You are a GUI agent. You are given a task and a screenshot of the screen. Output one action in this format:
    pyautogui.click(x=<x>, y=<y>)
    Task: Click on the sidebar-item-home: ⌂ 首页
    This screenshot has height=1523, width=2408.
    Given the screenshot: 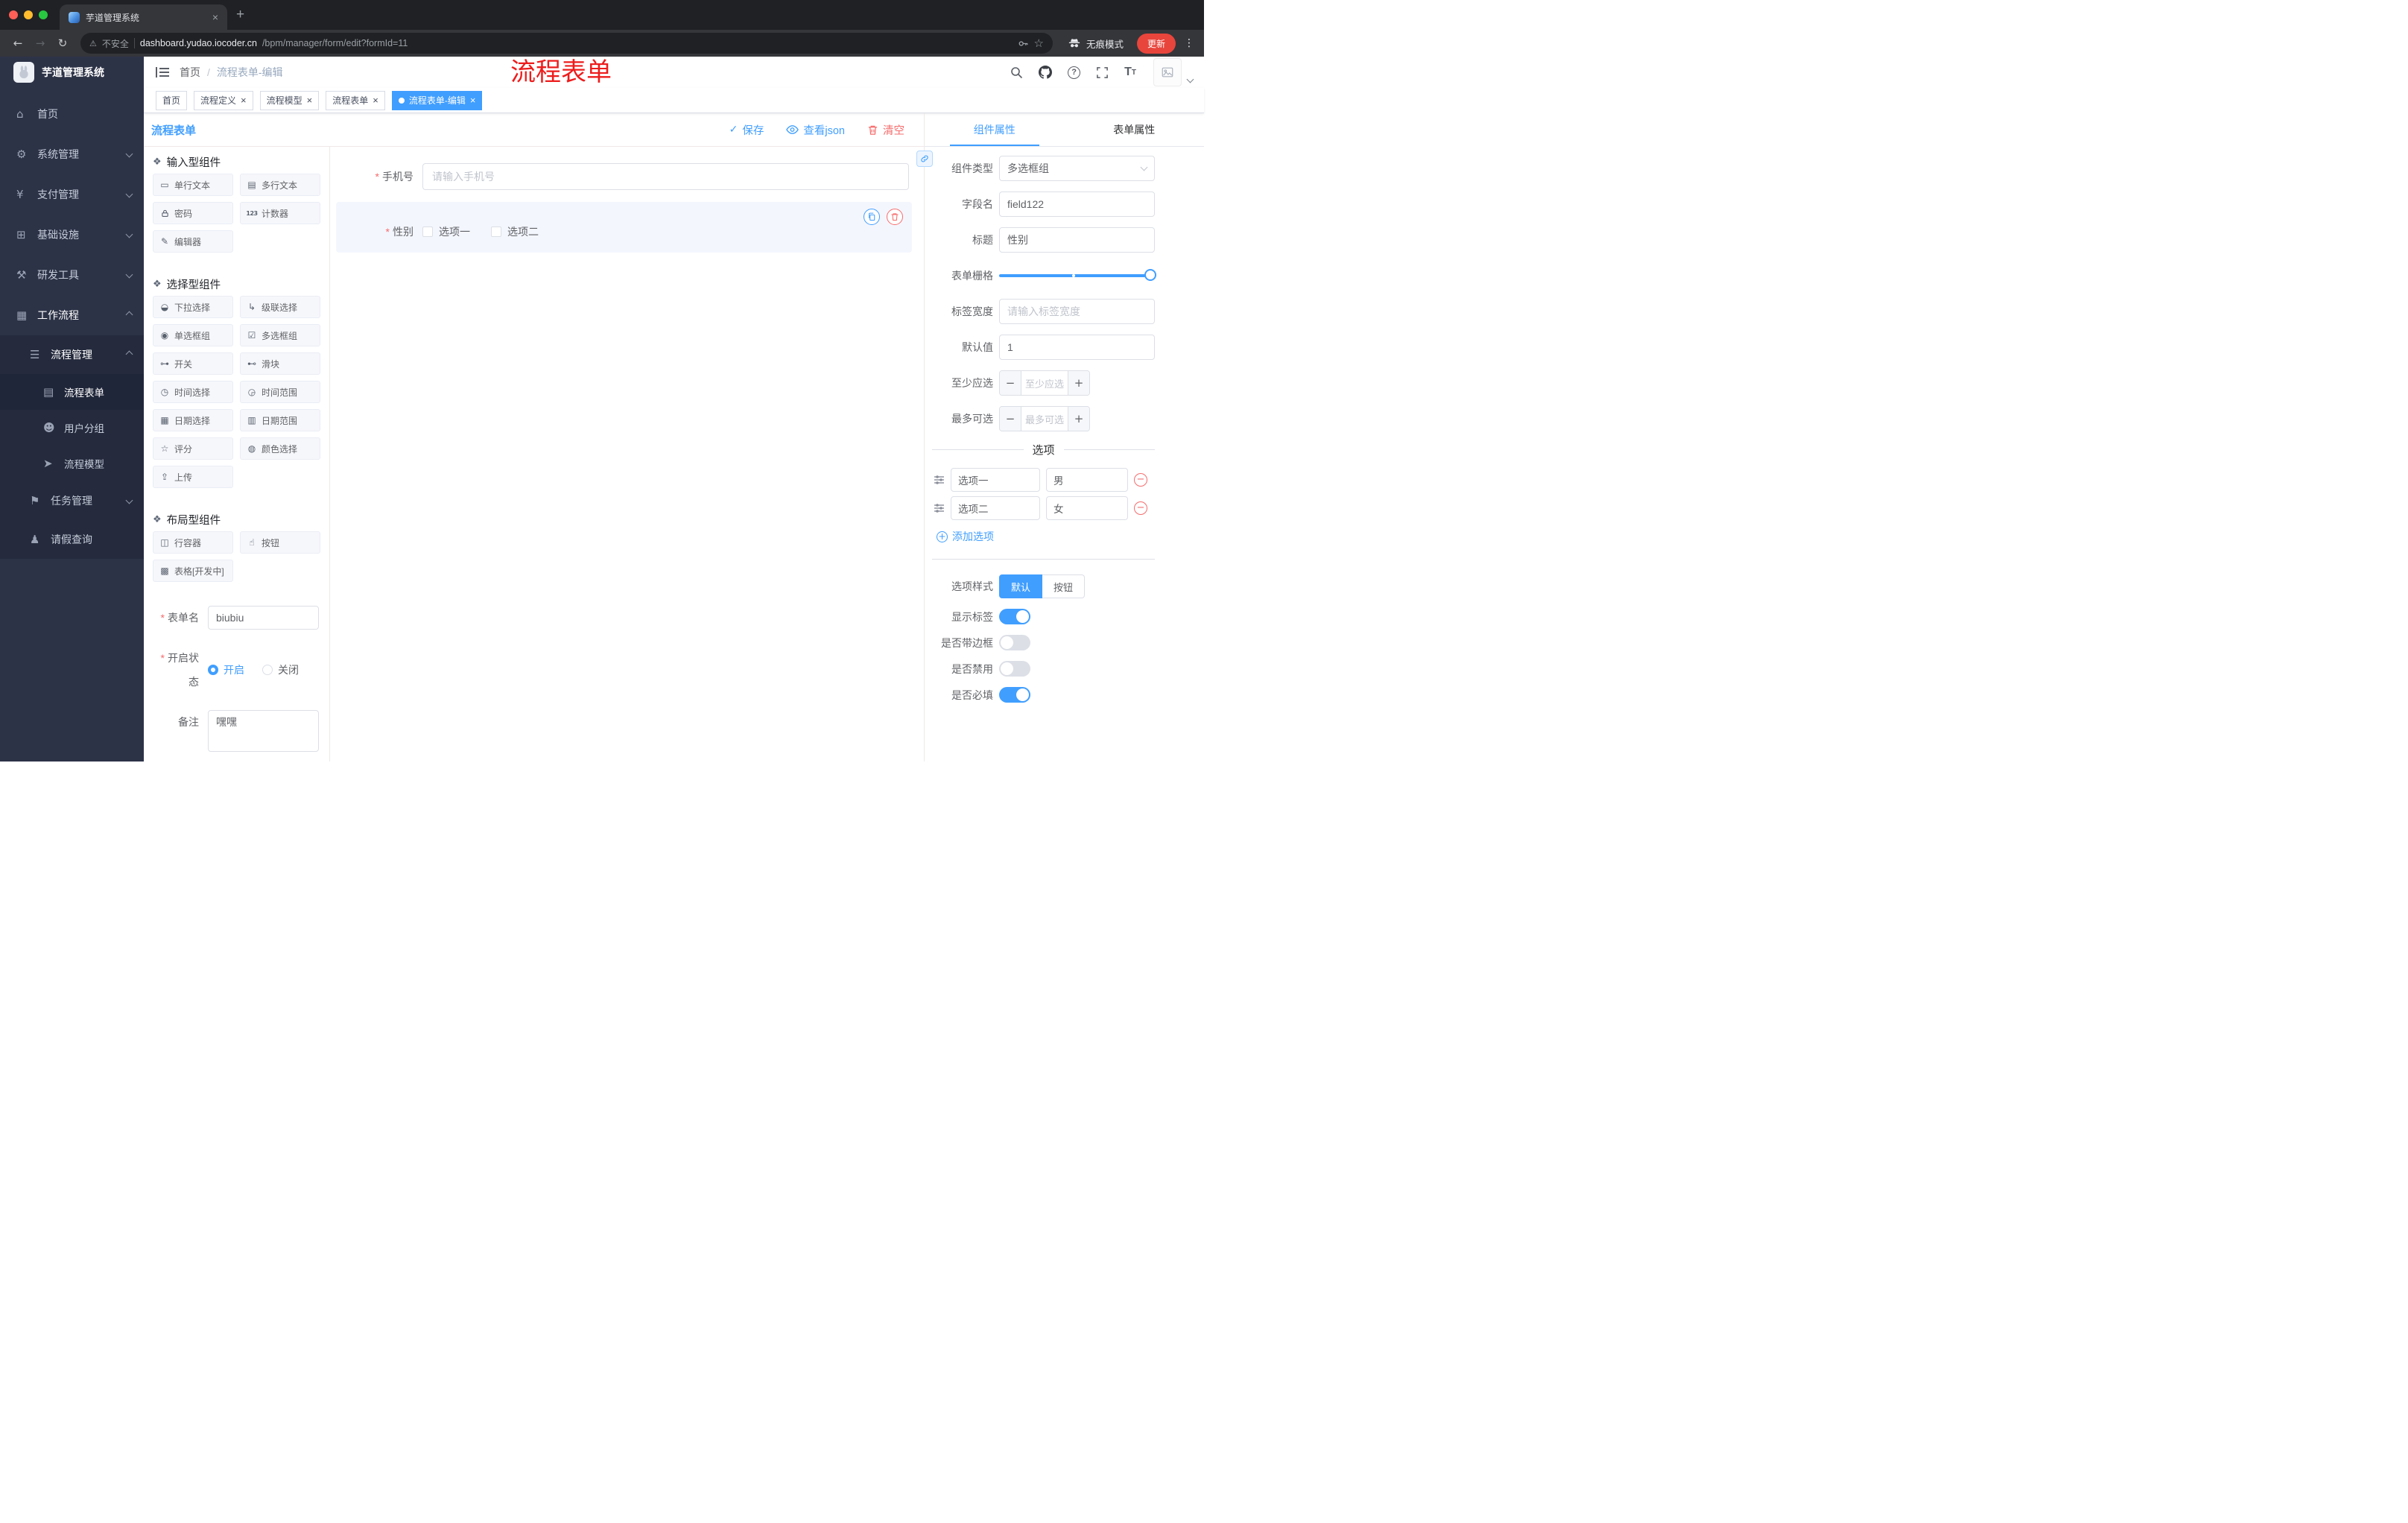 What is the action you would take?
    pyautogui.click(x=72, y=114)
    